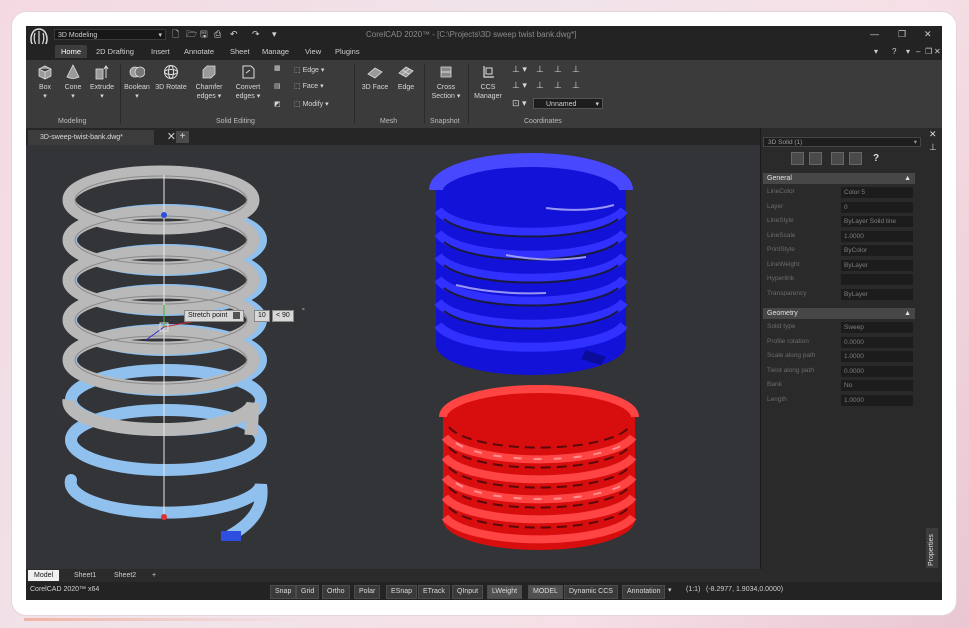 This screenshot has width=969, height=628. What do you see at coordinates (277, 104) in the screenshot?
I see `solid-edit-small-icon-3: ◩` at bounding box center [277, 104].